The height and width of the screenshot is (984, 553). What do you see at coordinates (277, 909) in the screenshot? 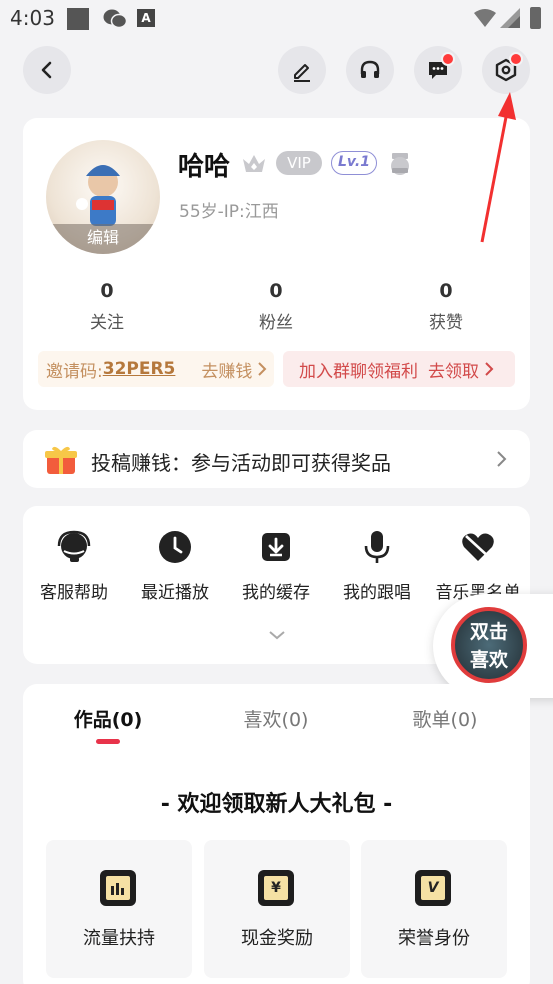
I see `gift-cash-reward: ¥ 现金奖励` at bounding box center [277, 909].